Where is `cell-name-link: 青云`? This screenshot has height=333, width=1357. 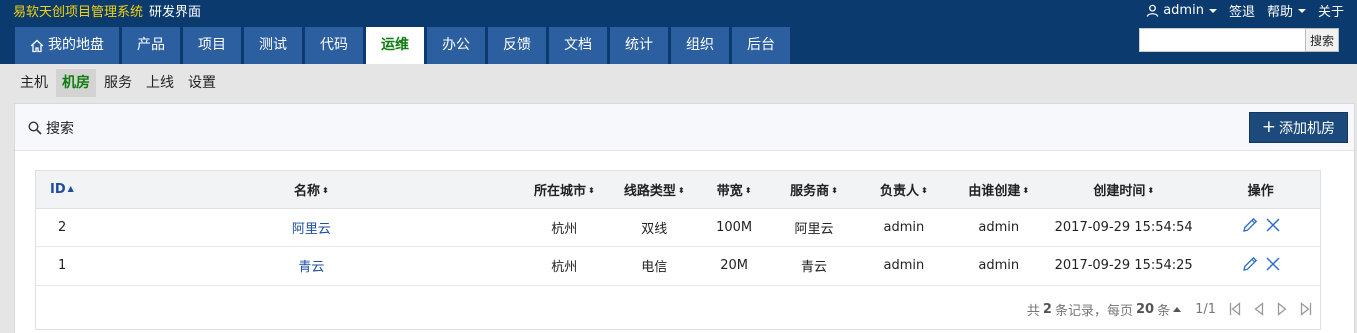 cell-name-link: 青云 is located at coordinates (311, 266).